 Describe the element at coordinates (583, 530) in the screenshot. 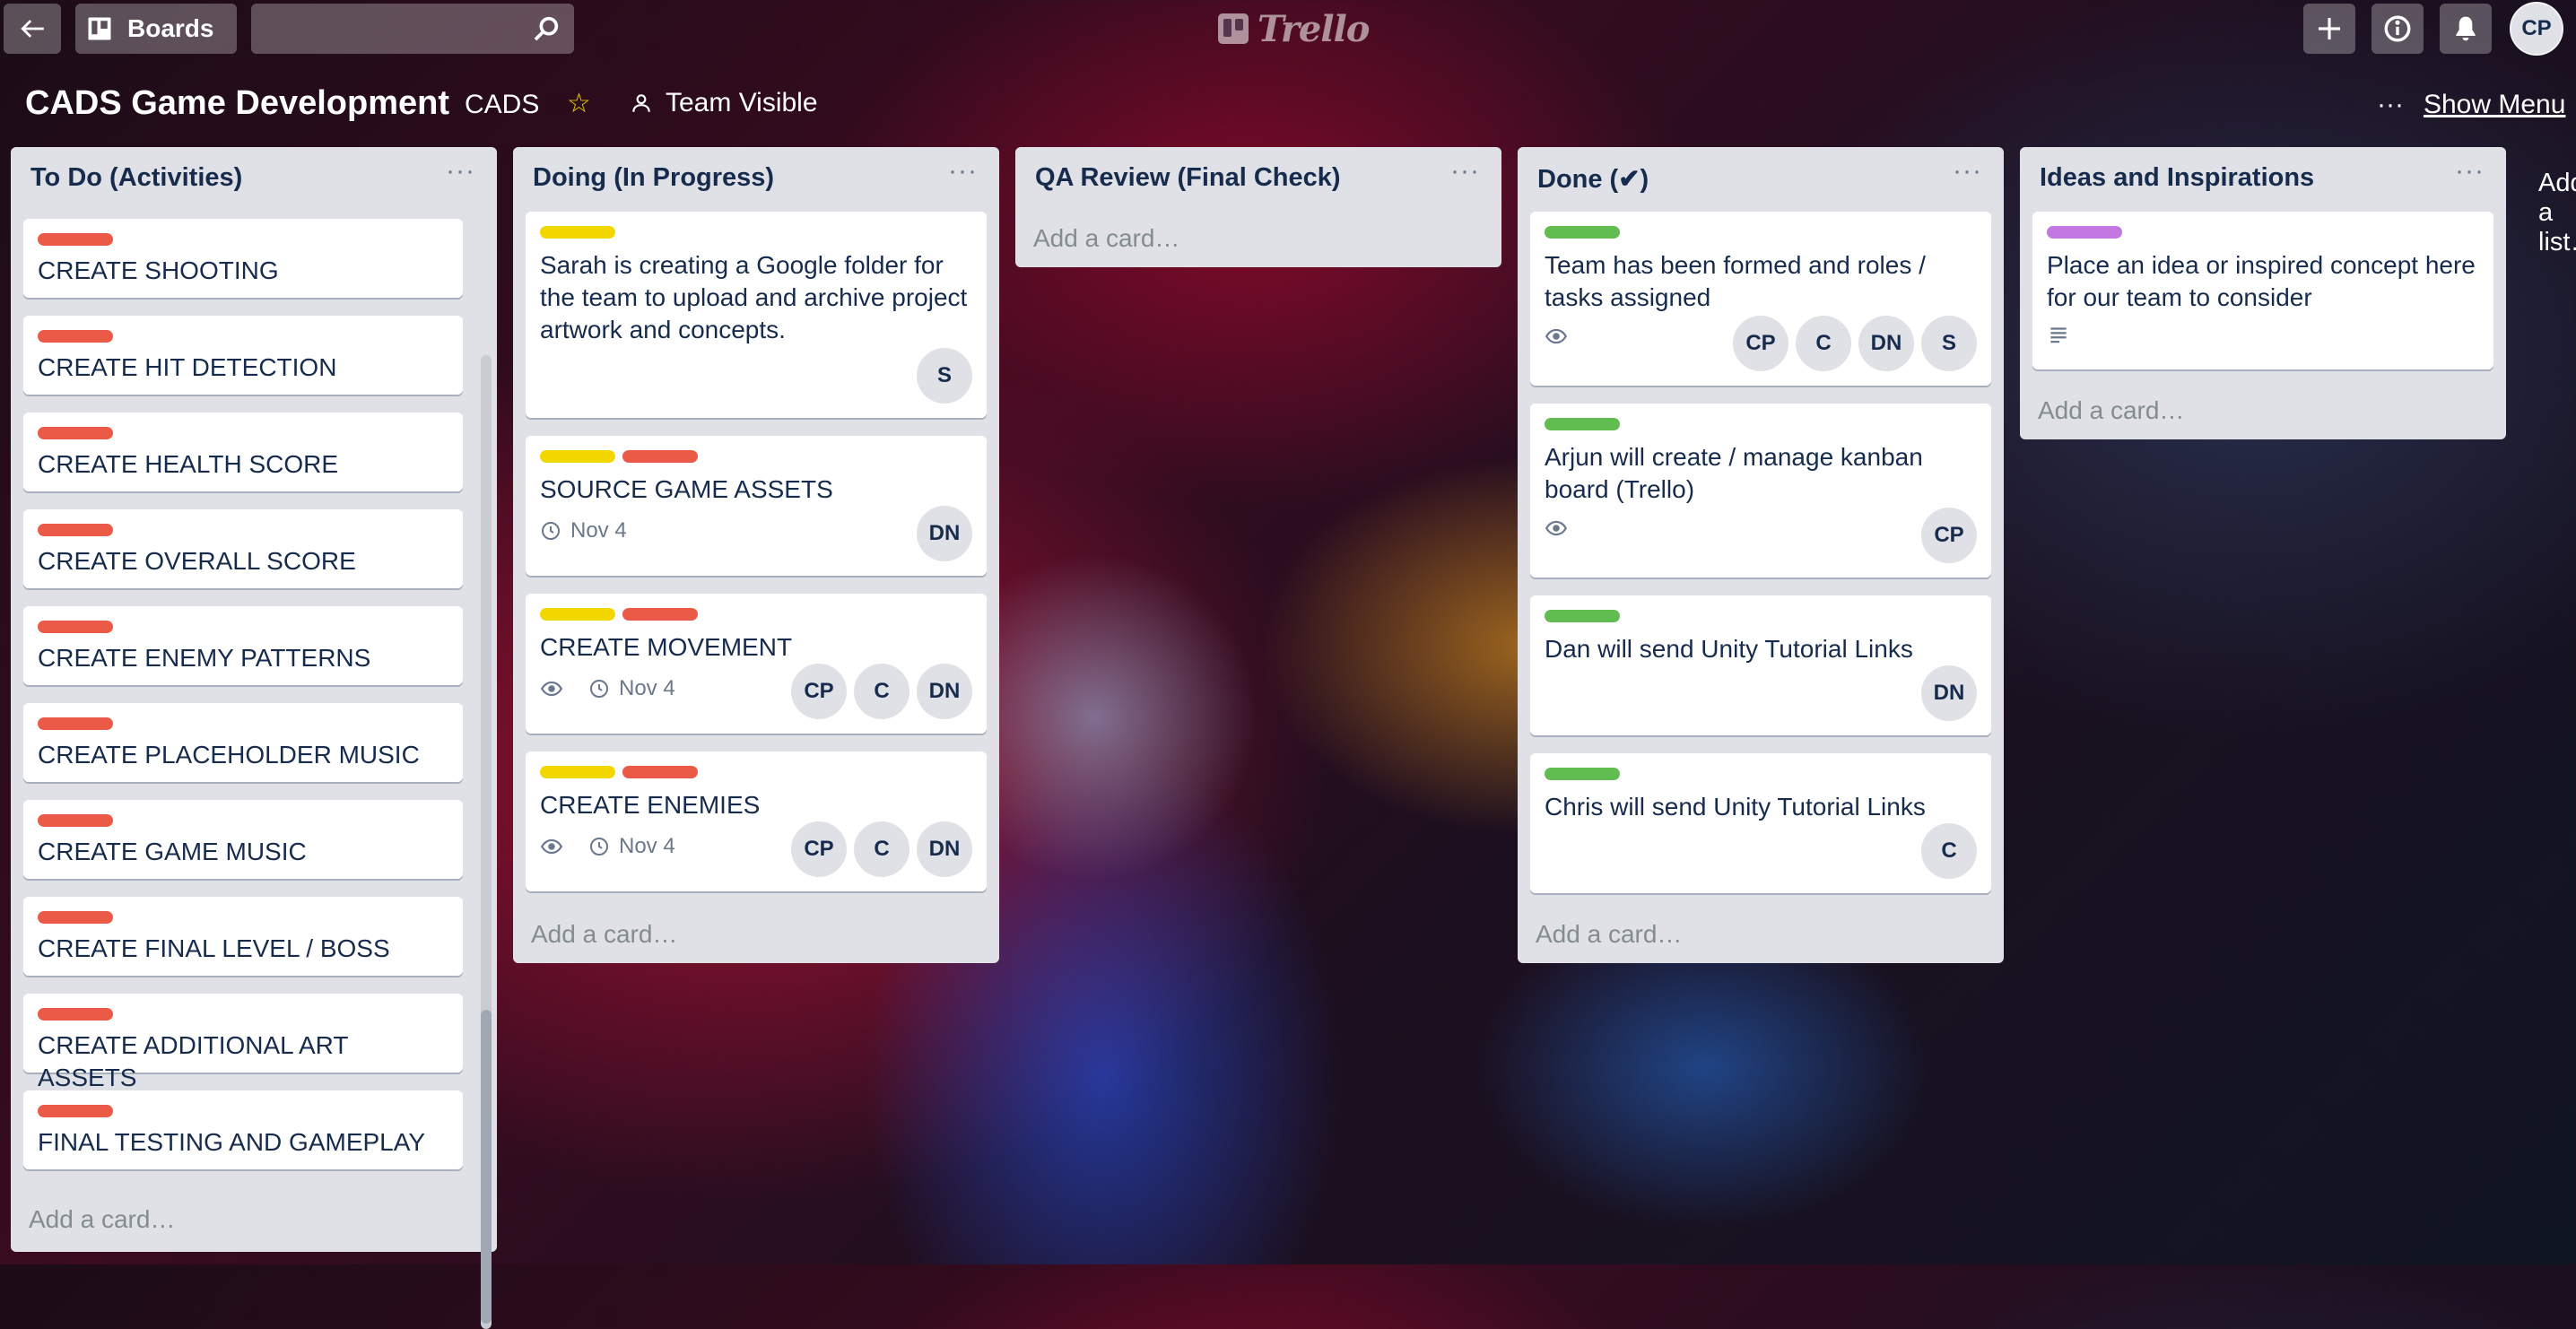

I see `due-date-badge: Nov 4` at that location.